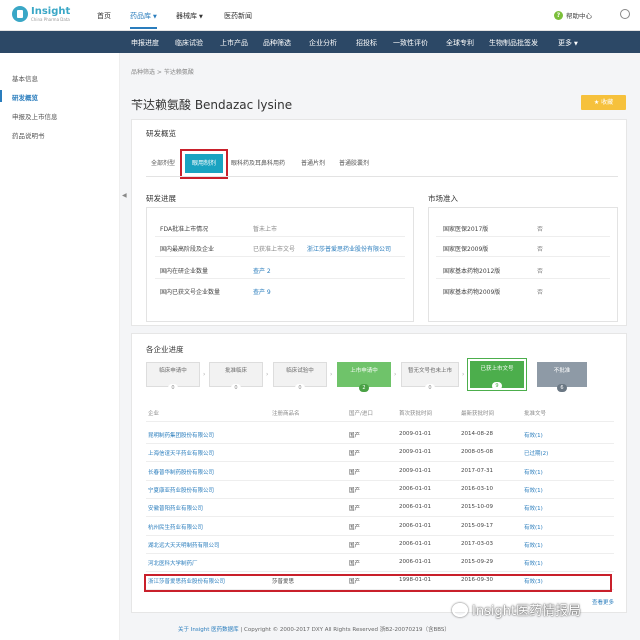 This screenshot has width=640, height=640. Describe the element at coordinates (258, 162) in the screenshot. I see `tab-eye-ent-drugs: 眼科药及耳鼻科用药` at that location.